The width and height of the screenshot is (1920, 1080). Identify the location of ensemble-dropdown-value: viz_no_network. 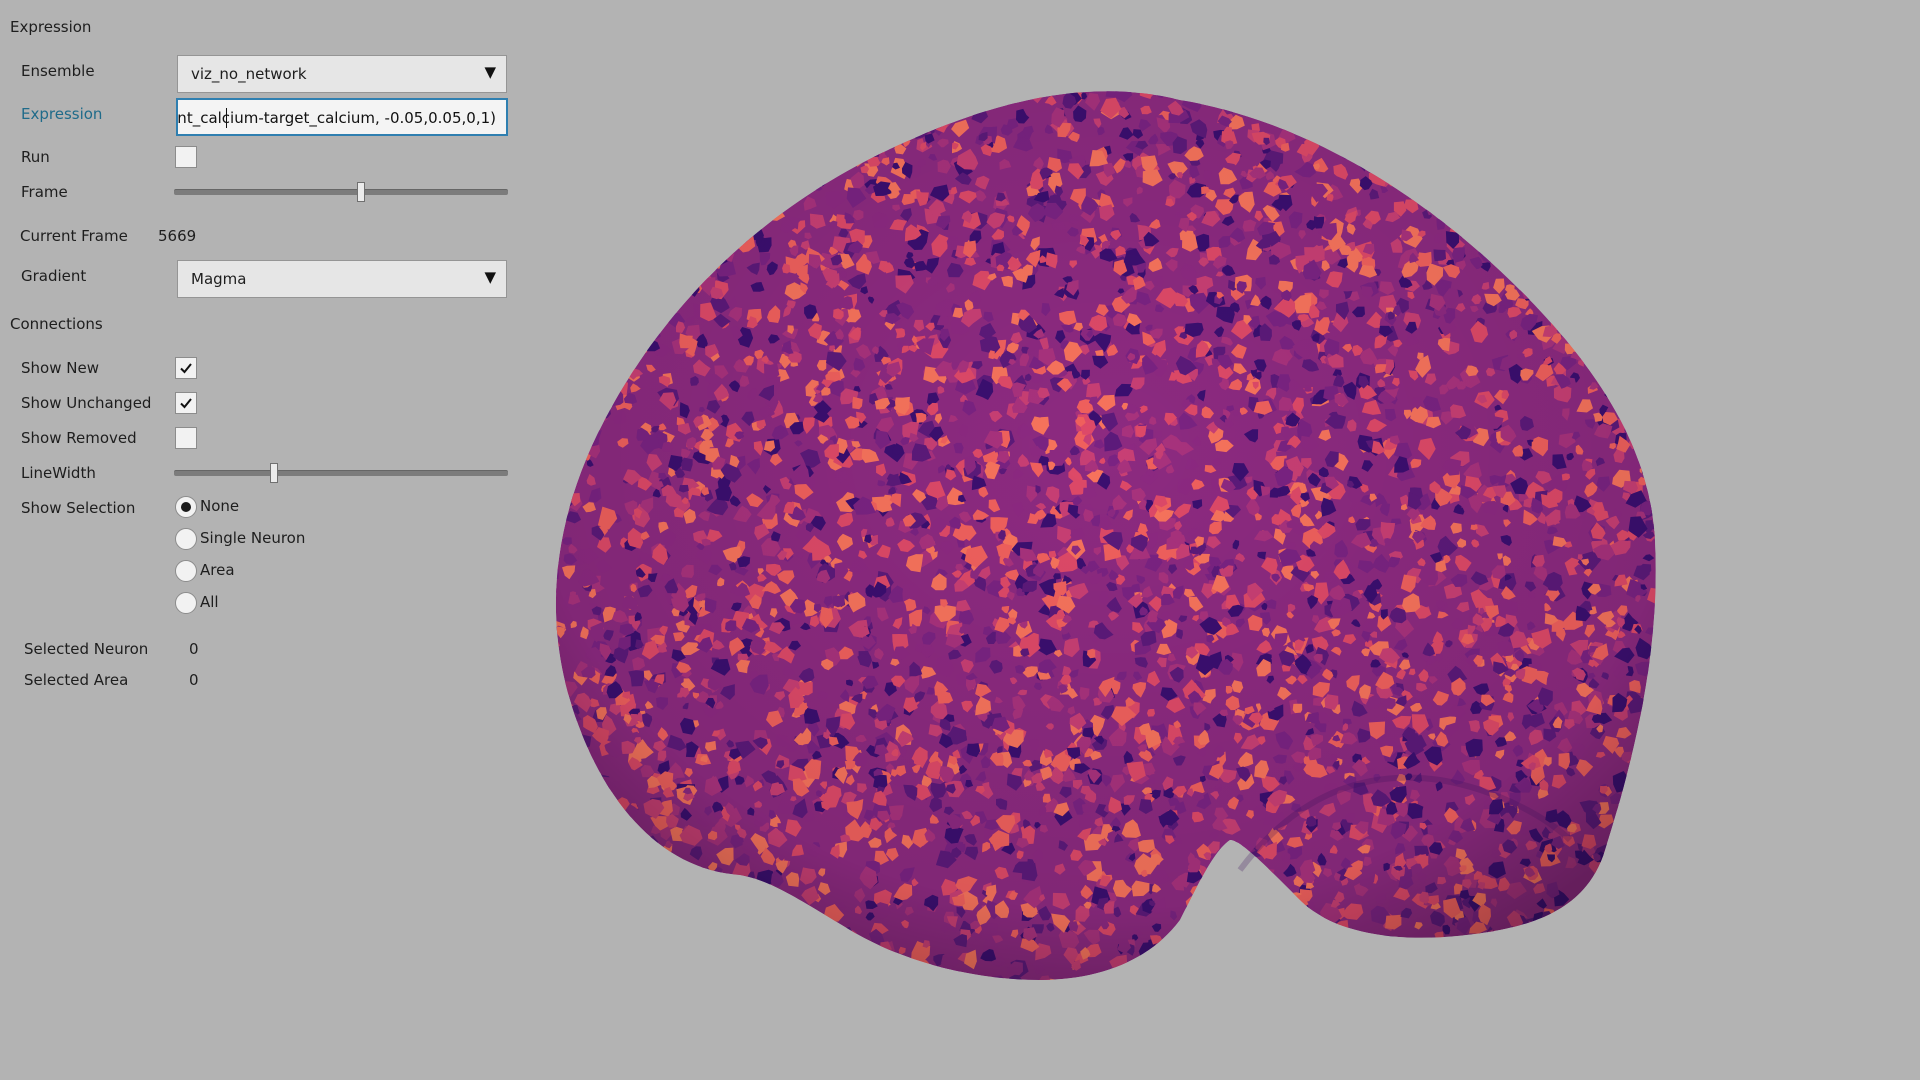
(249, 74).